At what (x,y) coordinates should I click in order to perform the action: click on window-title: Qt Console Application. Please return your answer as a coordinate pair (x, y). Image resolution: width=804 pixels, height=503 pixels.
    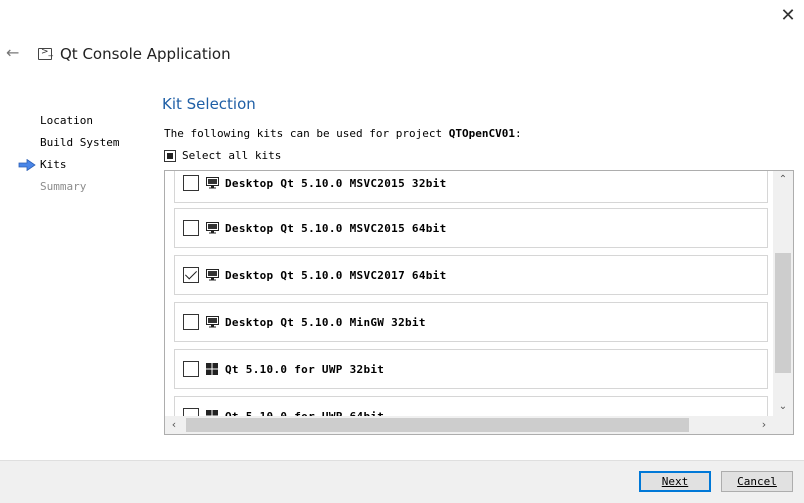
    Looking at the image, I should click on (145, 54).